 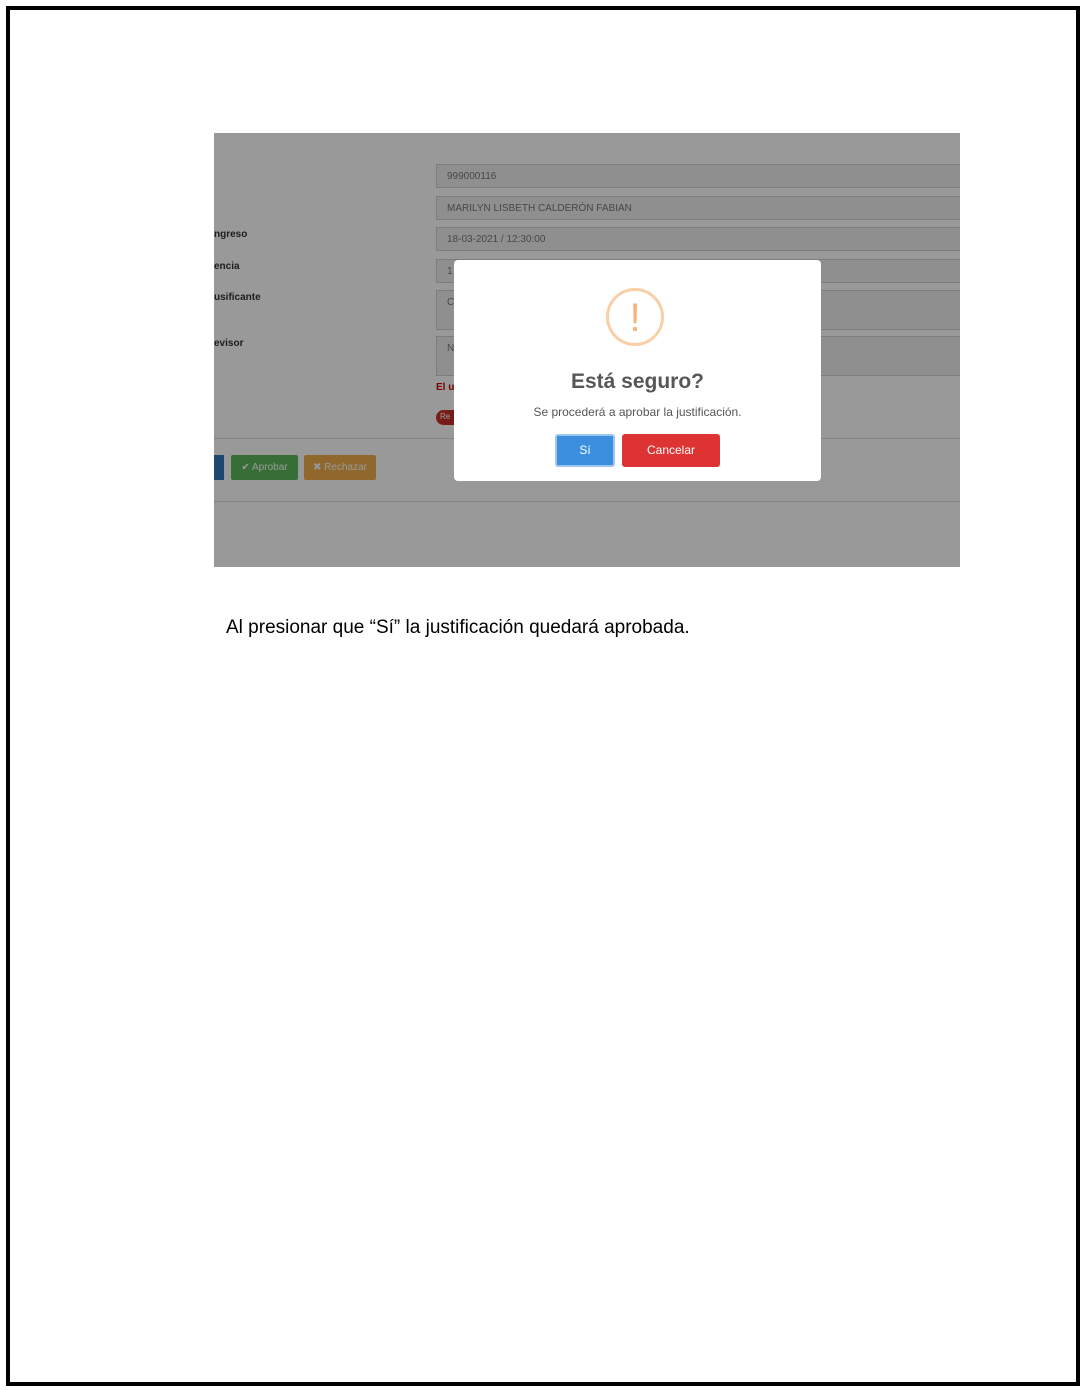 What do you see at coordinates (585, 450) in the screenshot?
I see `confirm-yes-button: Sí` at bounding box center [585, 450].